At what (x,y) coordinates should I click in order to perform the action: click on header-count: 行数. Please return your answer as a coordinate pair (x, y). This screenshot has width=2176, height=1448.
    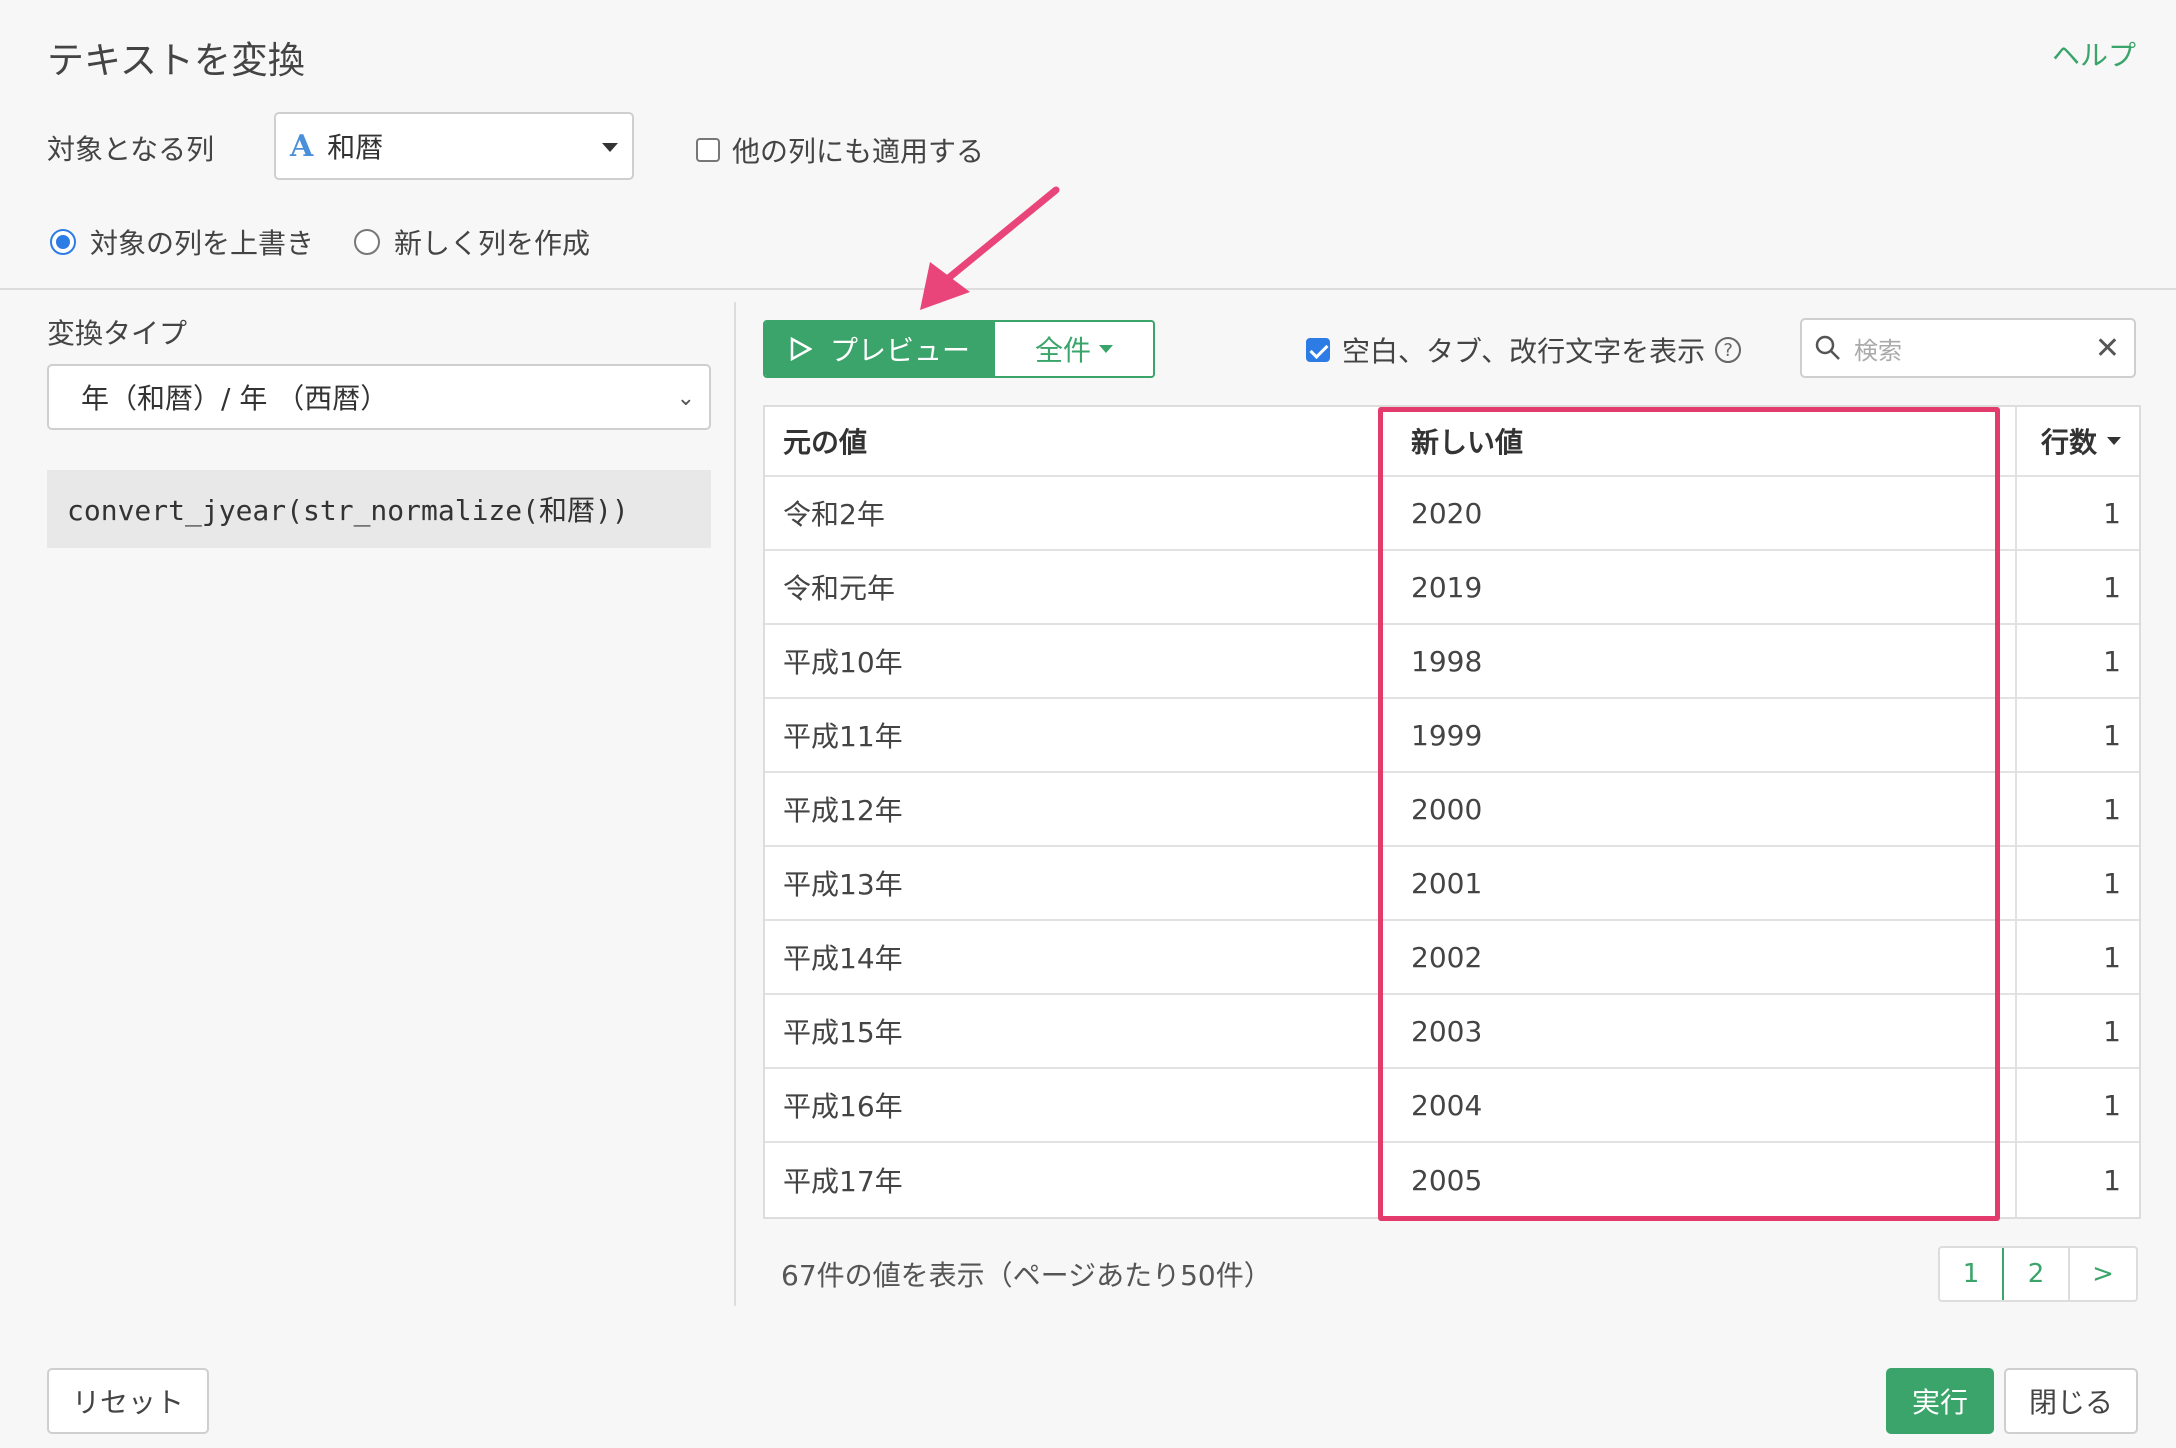
    Looking at the image, I should click on (2078, 441).